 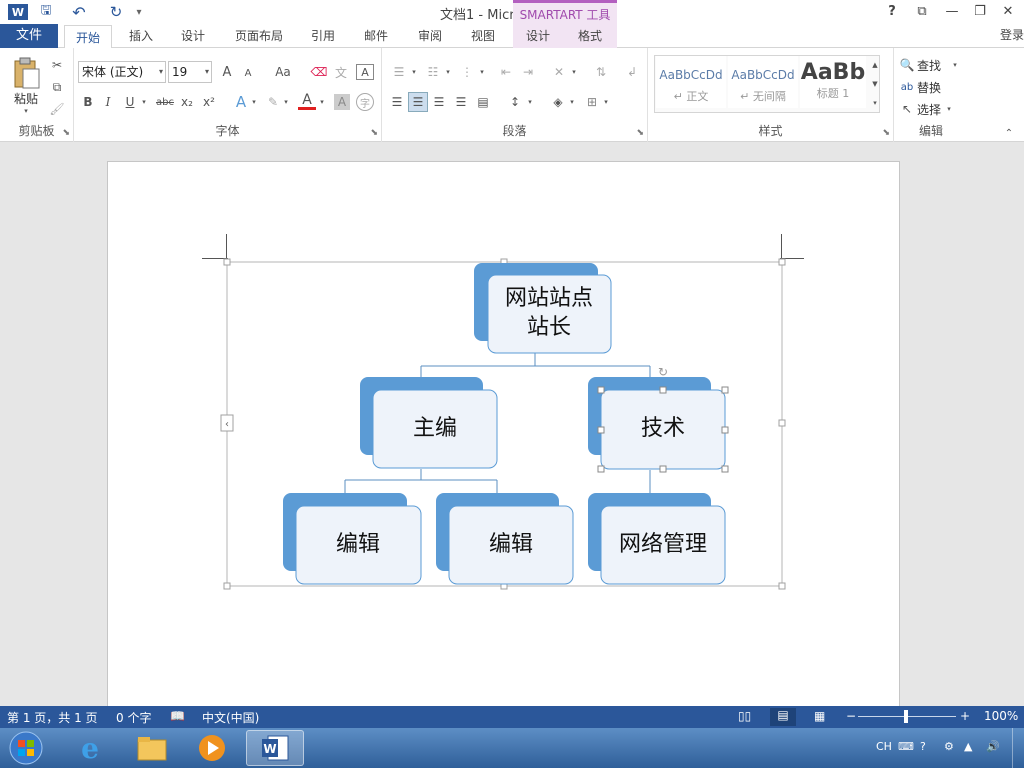 I want to click on show-formatting-marks-icon: ↲, so click(x=632, y=72).